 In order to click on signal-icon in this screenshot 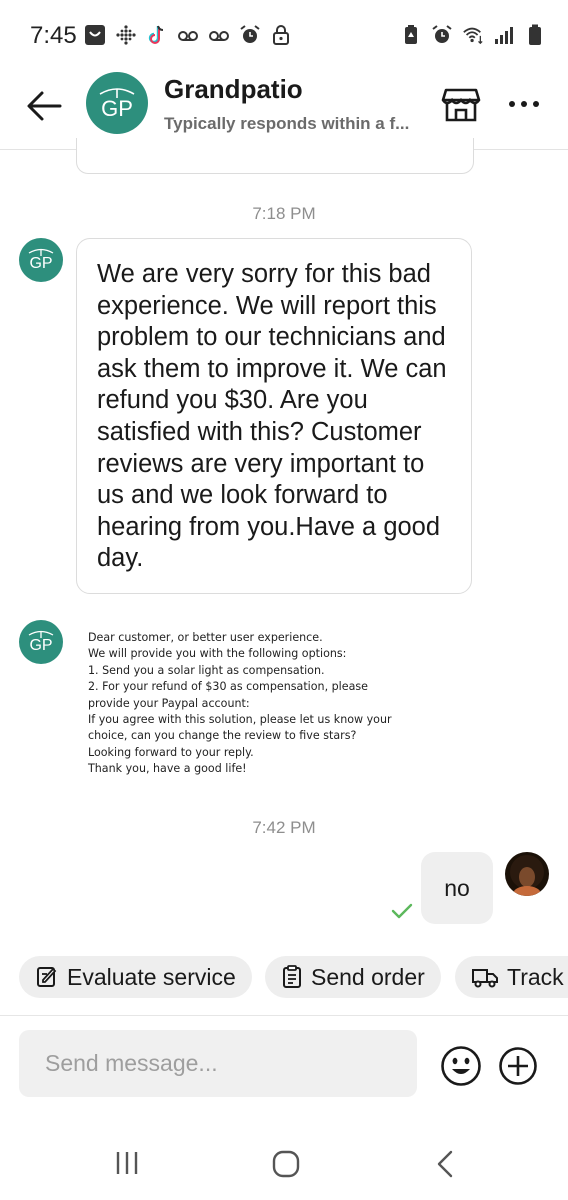, I will do `click(504, 35)`.